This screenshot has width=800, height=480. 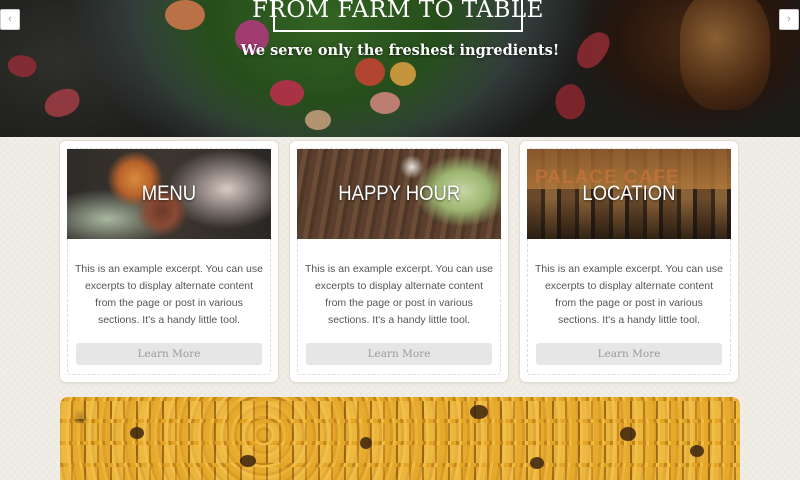 I want to click on card-heading: HAPPY HOUR, so click(x=399, y=193).